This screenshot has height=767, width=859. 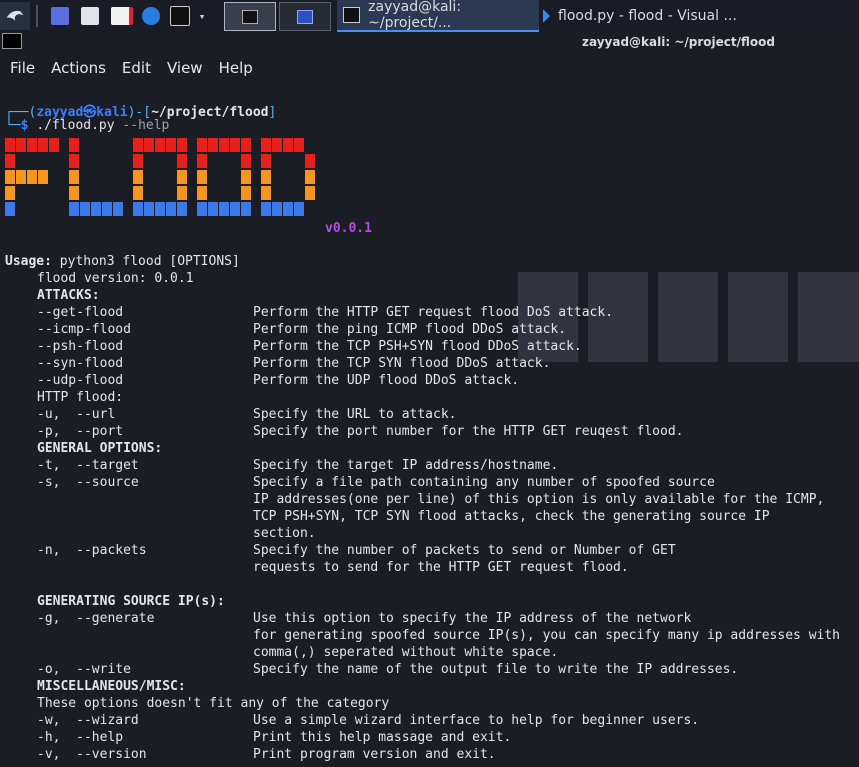 What do you see at coordinates (429, 68) in the screenshot?
I see `menu-bar: File Actions Edit View Help` at bounding box center [429, 68].